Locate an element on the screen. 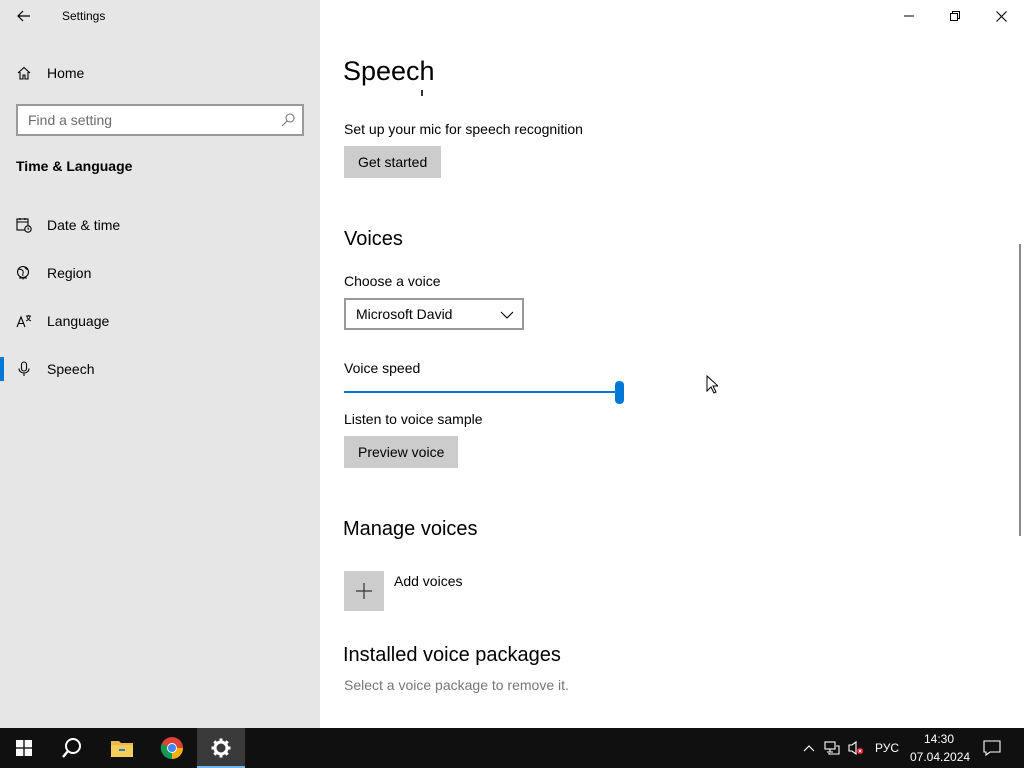 Image resolution: width=1024 pixels, height=768 pixels. microphone-icon is located at coordinates (24, 369).